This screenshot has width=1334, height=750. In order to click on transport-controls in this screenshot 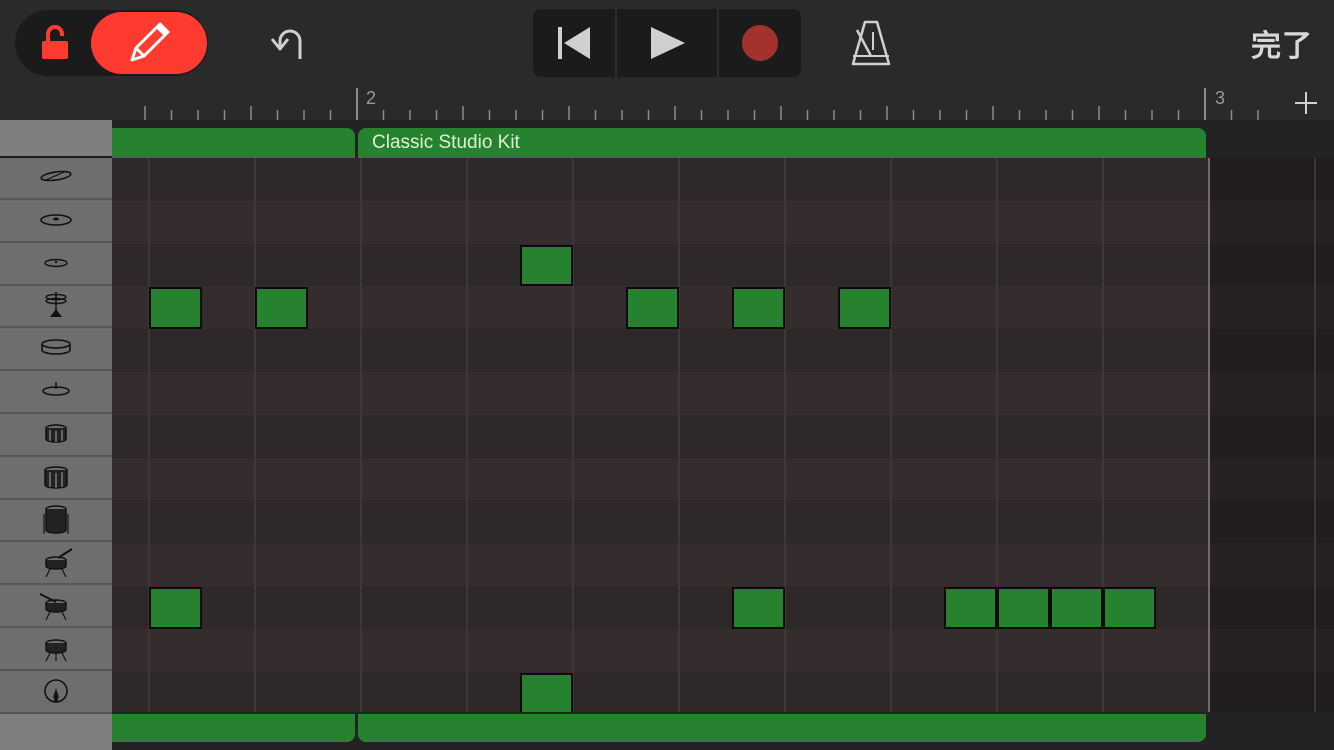, I will do `click(667, 43)`.